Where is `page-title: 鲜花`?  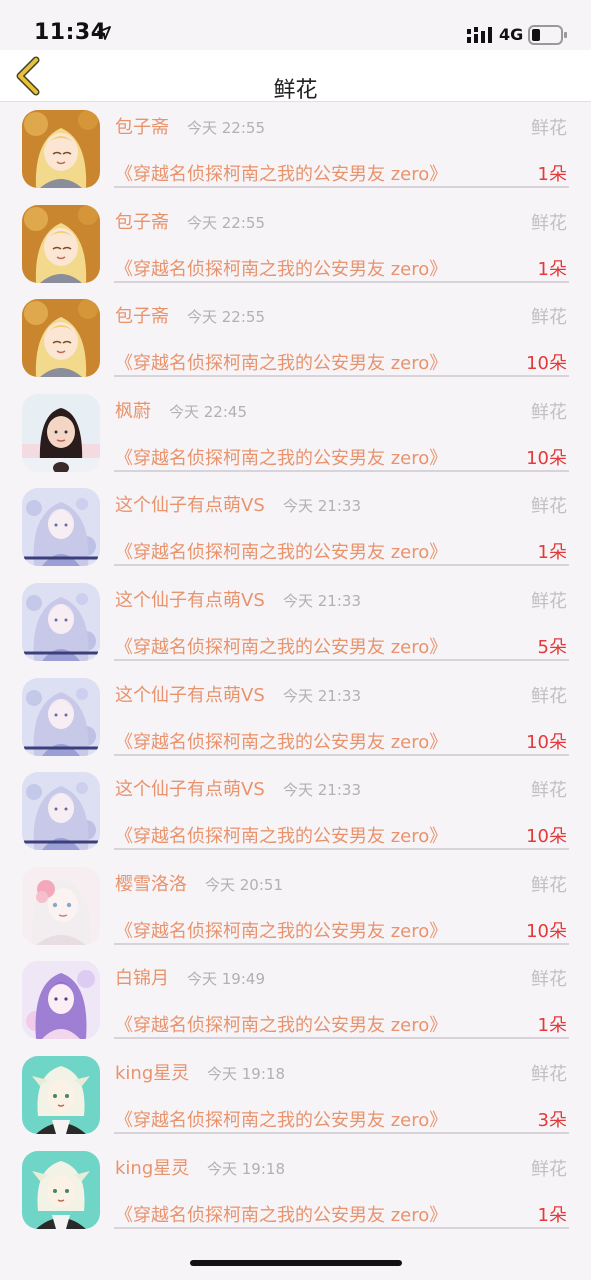 page-title: 鲜花 is located at coordinates (295, 90).